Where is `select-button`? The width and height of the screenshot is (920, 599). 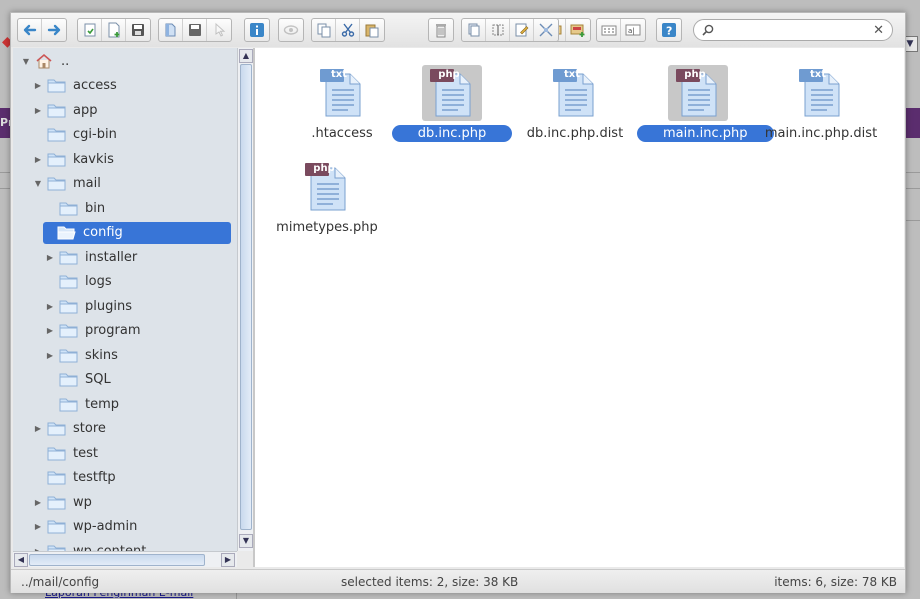
select-button is located at coordinates (219, 30).